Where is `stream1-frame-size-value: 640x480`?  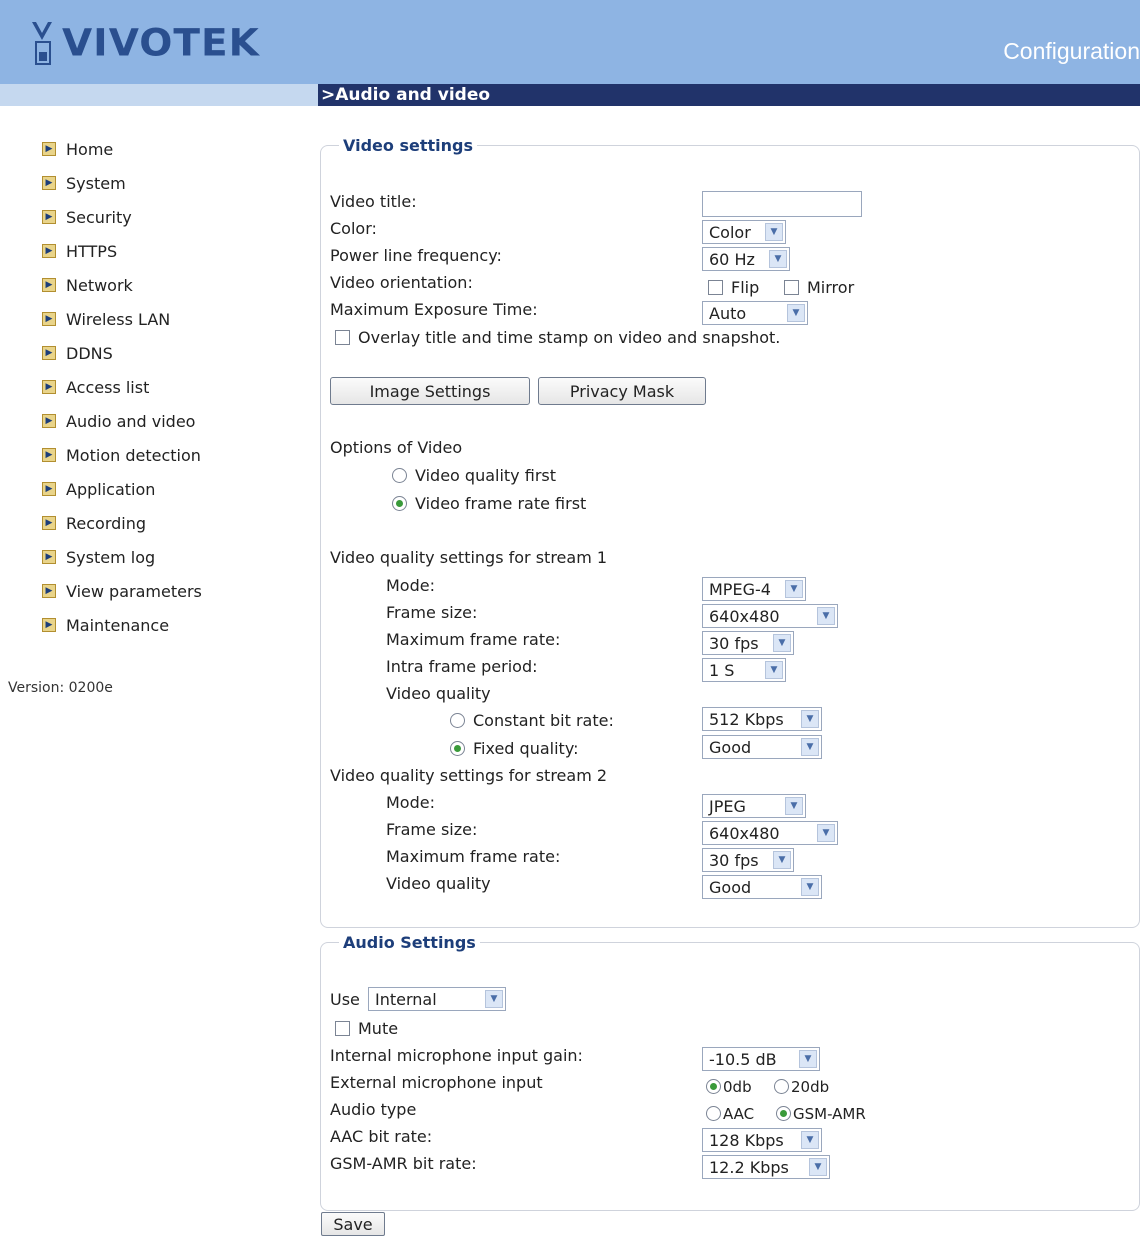 stream1-frame-size-value: 640x480 is located at coordinates (744, 616).